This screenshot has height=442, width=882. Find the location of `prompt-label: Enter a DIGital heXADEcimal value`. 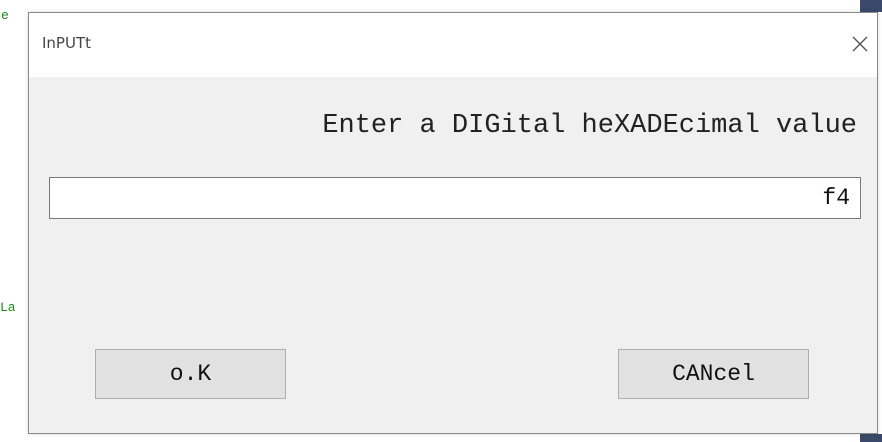

prompt-label: Enter a DIGital heXADEcimal value is located at coordinates (589, 126).